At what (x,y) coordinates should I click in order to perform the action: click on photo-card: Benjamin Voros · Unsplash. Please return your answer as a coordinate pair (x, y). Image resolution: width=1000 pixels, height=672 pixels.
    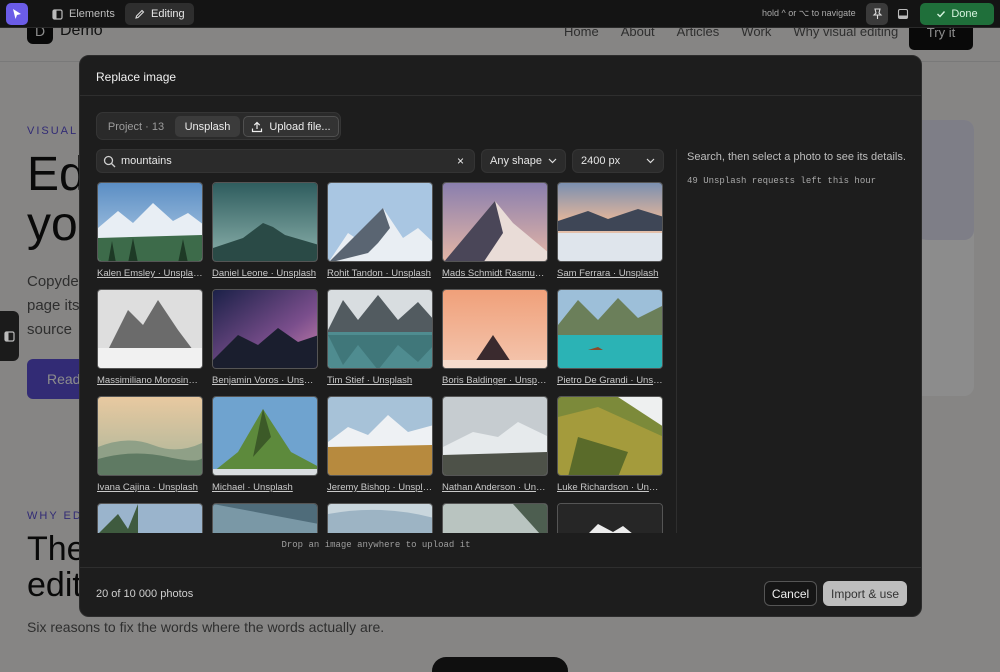
    Looking at the image, I should click on (265, 337).